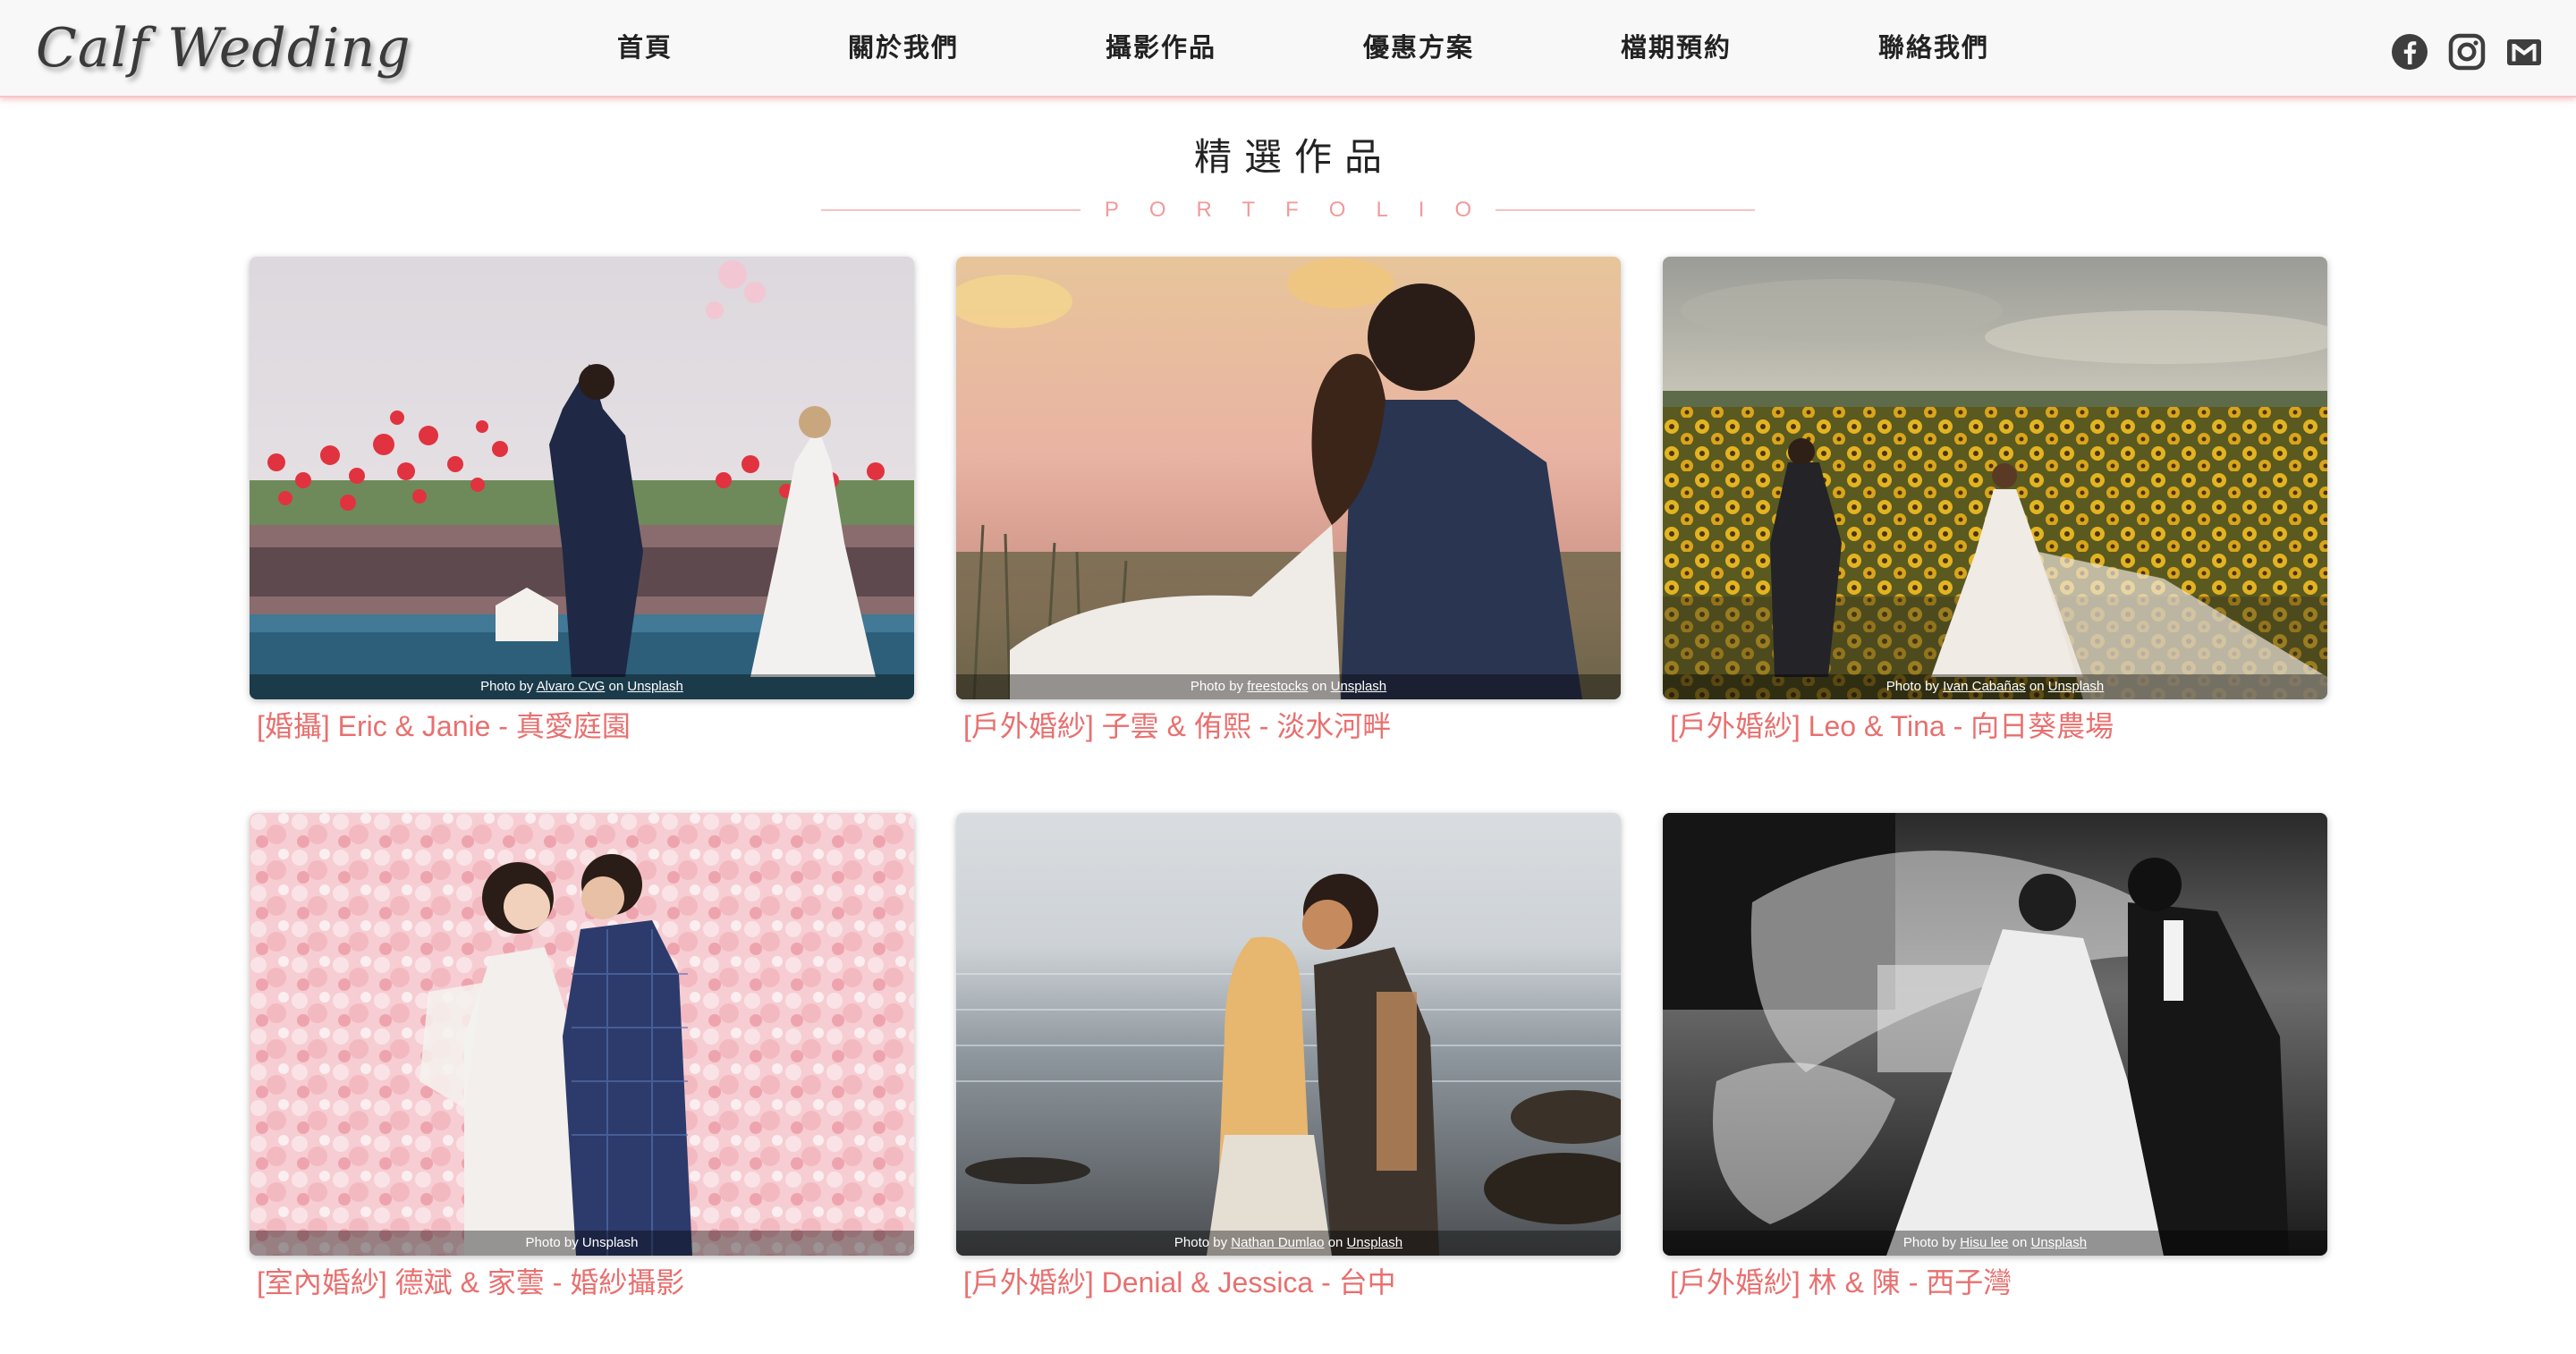 The width and height of the screenshot is (2576, 1354). What do you see at coordinates (1161, 48) in the screenshot?
I see `nav-portfolio: 攝影作品` at bounding box center [1161, 48].